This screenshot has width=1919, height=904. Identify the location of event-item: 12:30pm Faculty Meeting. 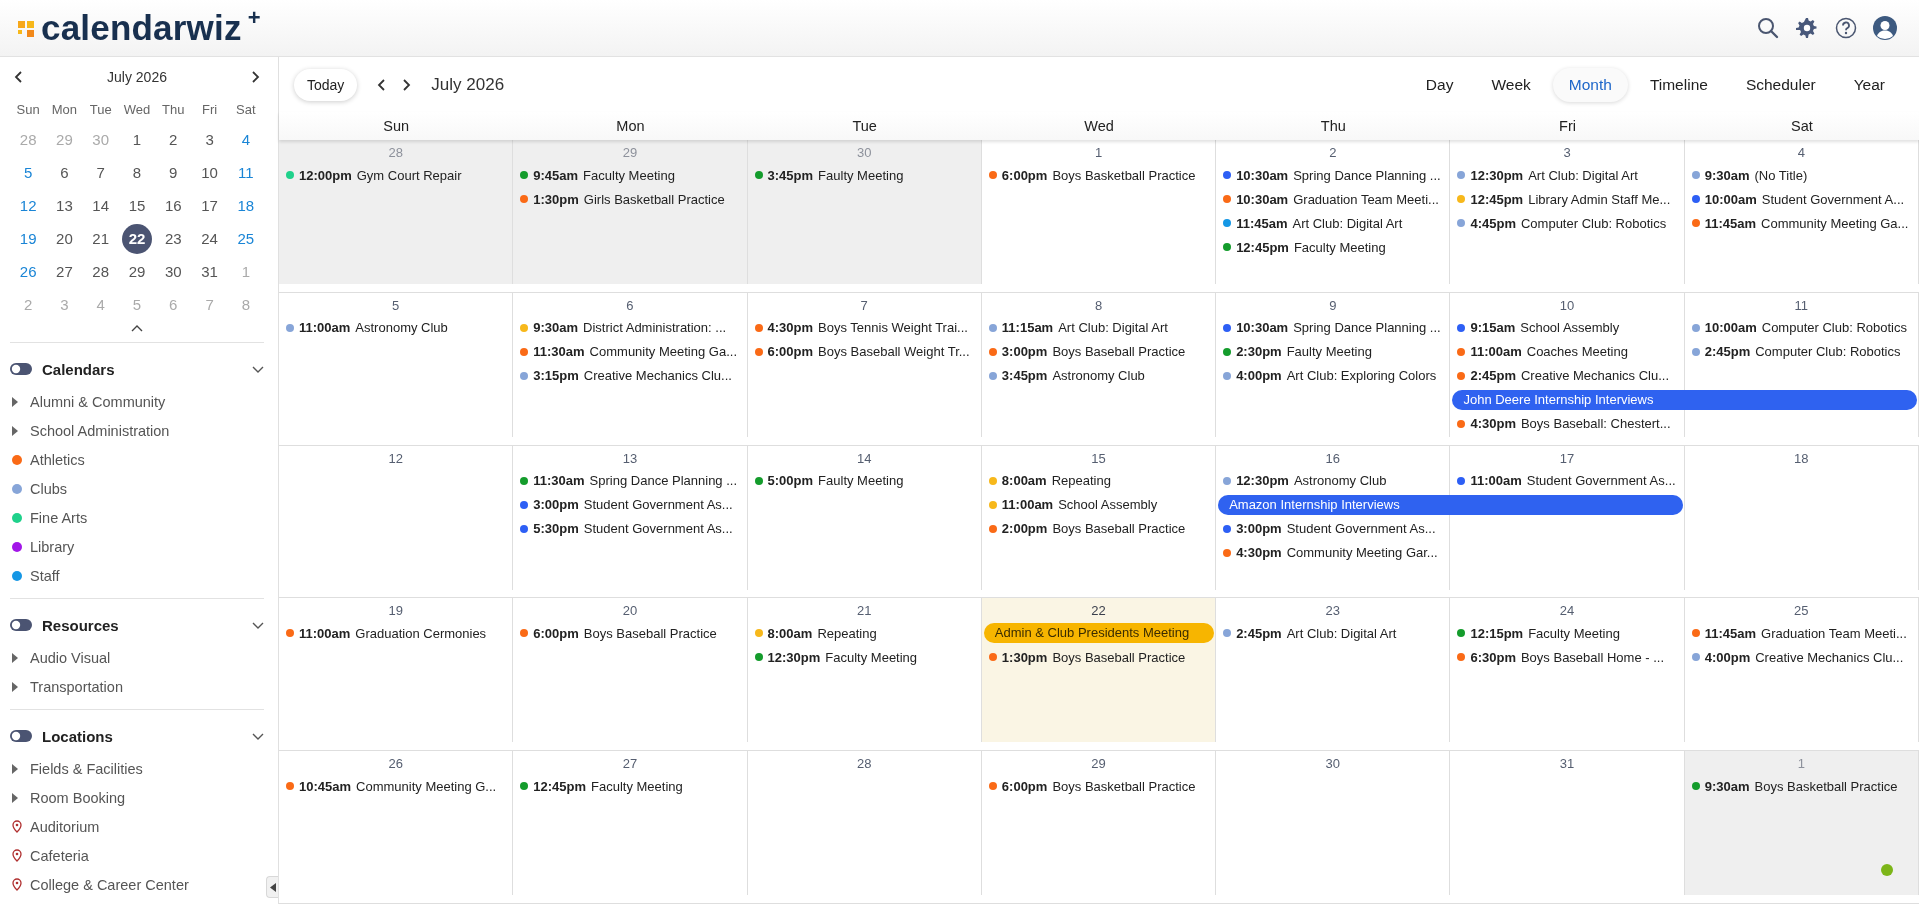
(864, 657).